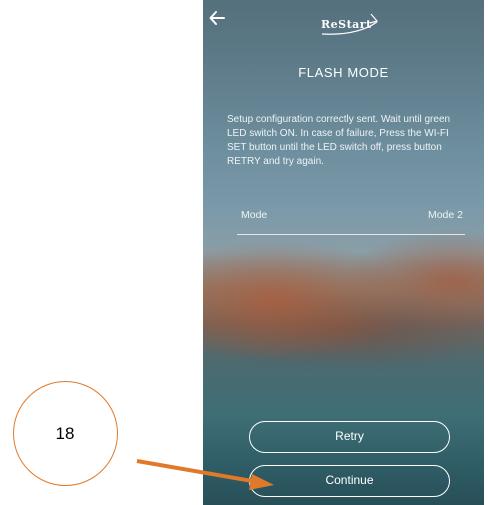  I want to click on step-callout: 18, so click(65, 433).